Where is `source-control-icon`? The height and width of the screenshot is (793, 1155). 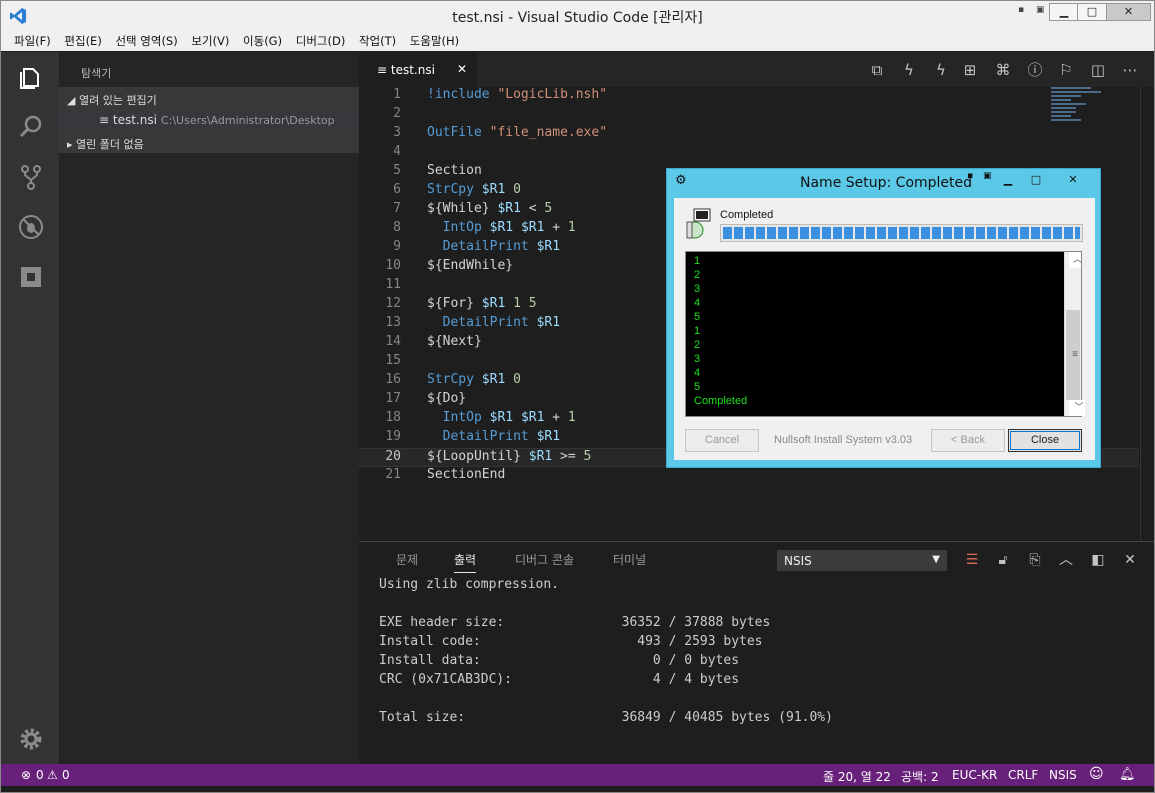
source-control-icon is located at coordinates (31, 177).